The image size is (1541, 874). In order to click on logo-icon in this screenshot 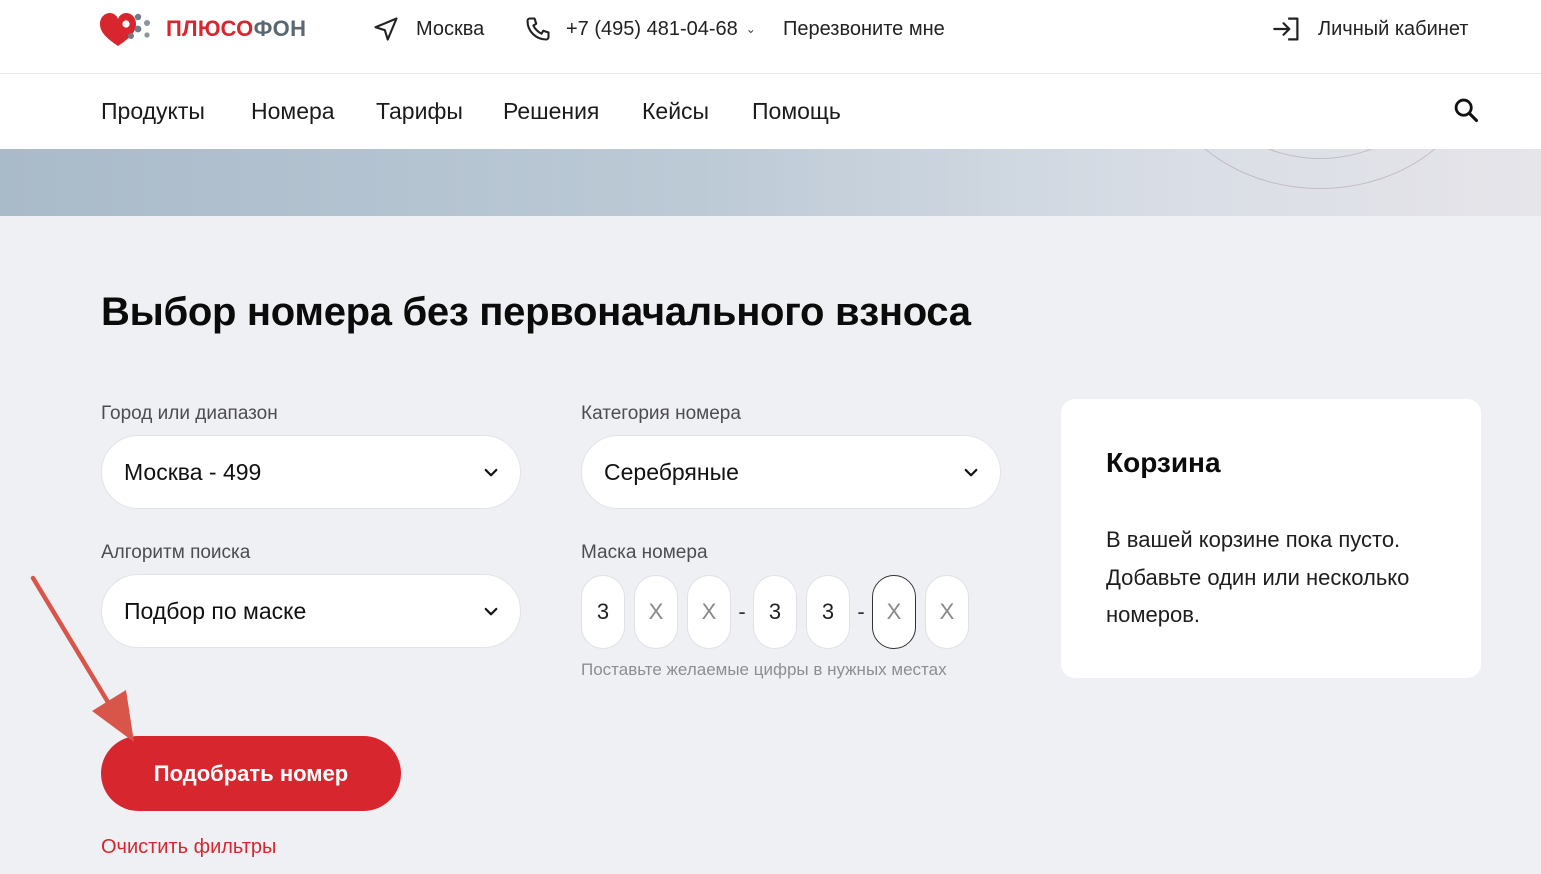, I will do `click(125, 29)`.